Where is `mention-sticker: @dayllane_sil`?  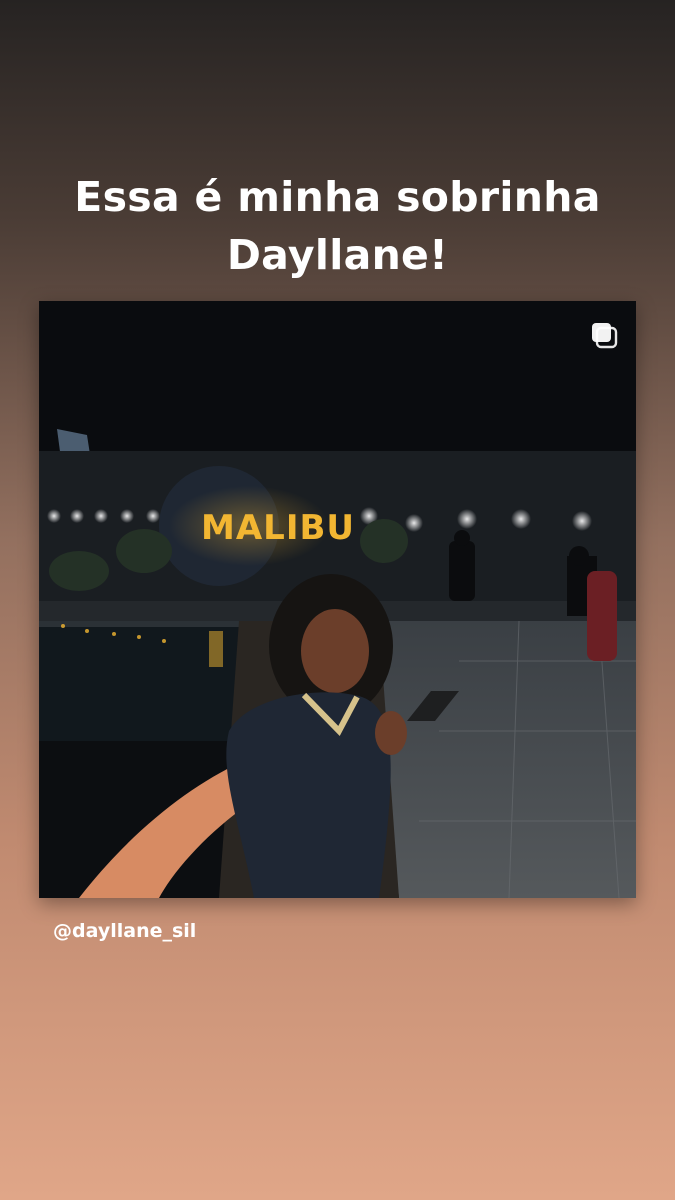
mention-sticker: @dayllane_sil is located at coordinates (124, 931).